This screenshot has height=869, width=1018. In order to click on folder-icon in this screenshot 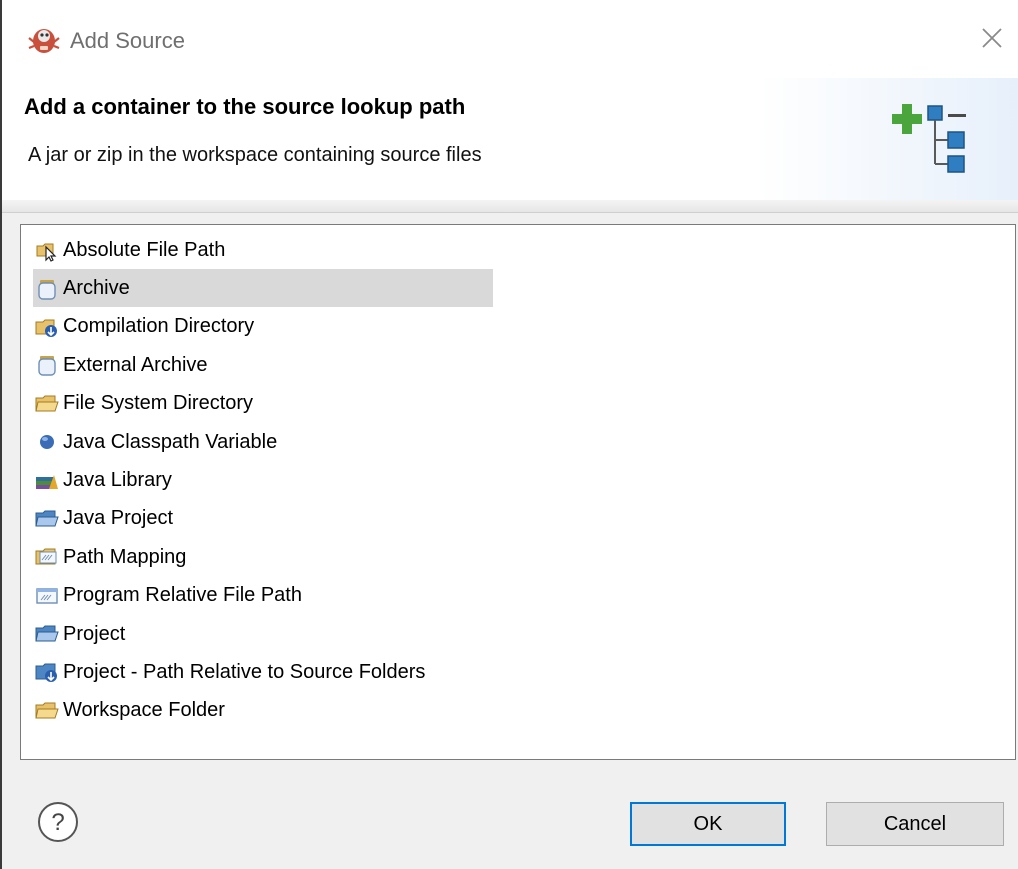, I will do `click(47, 403)`.